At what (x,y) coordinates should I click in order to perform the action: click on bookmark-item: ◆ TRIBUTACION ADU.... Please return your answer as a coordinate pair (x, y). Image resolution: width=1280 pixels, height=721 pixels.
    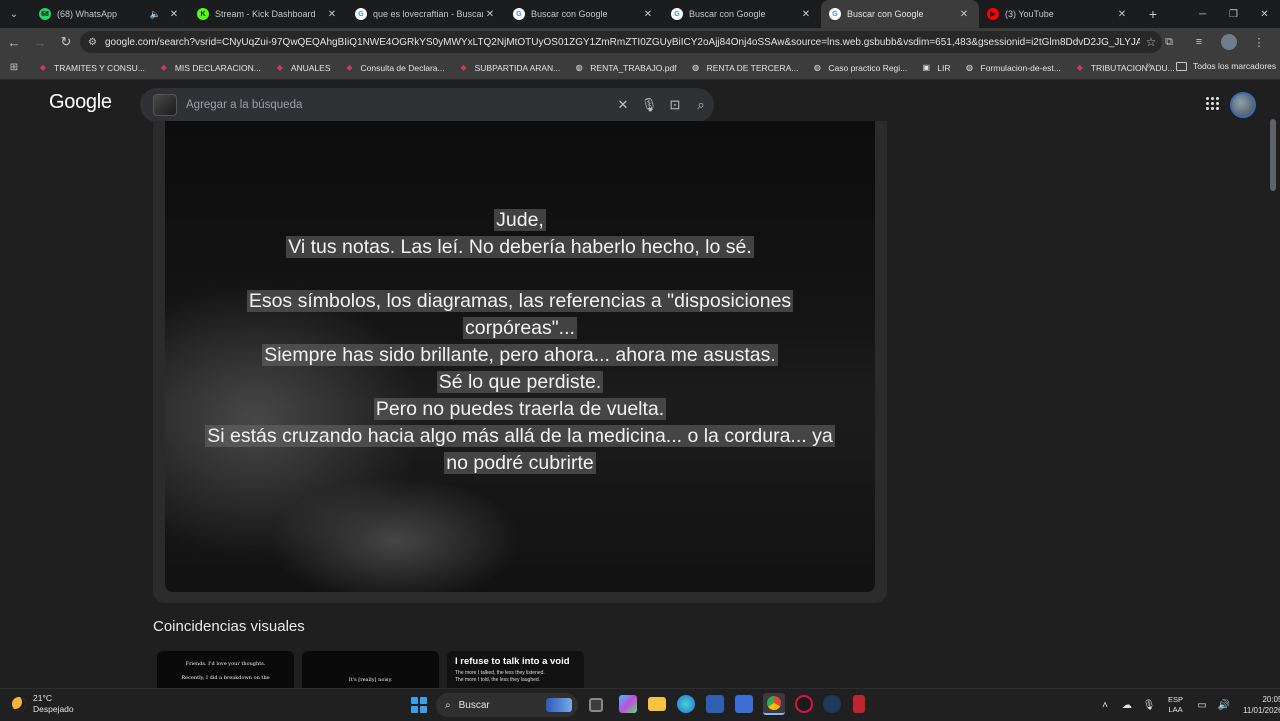
    Looking at the image, I should click on (1125, 68).